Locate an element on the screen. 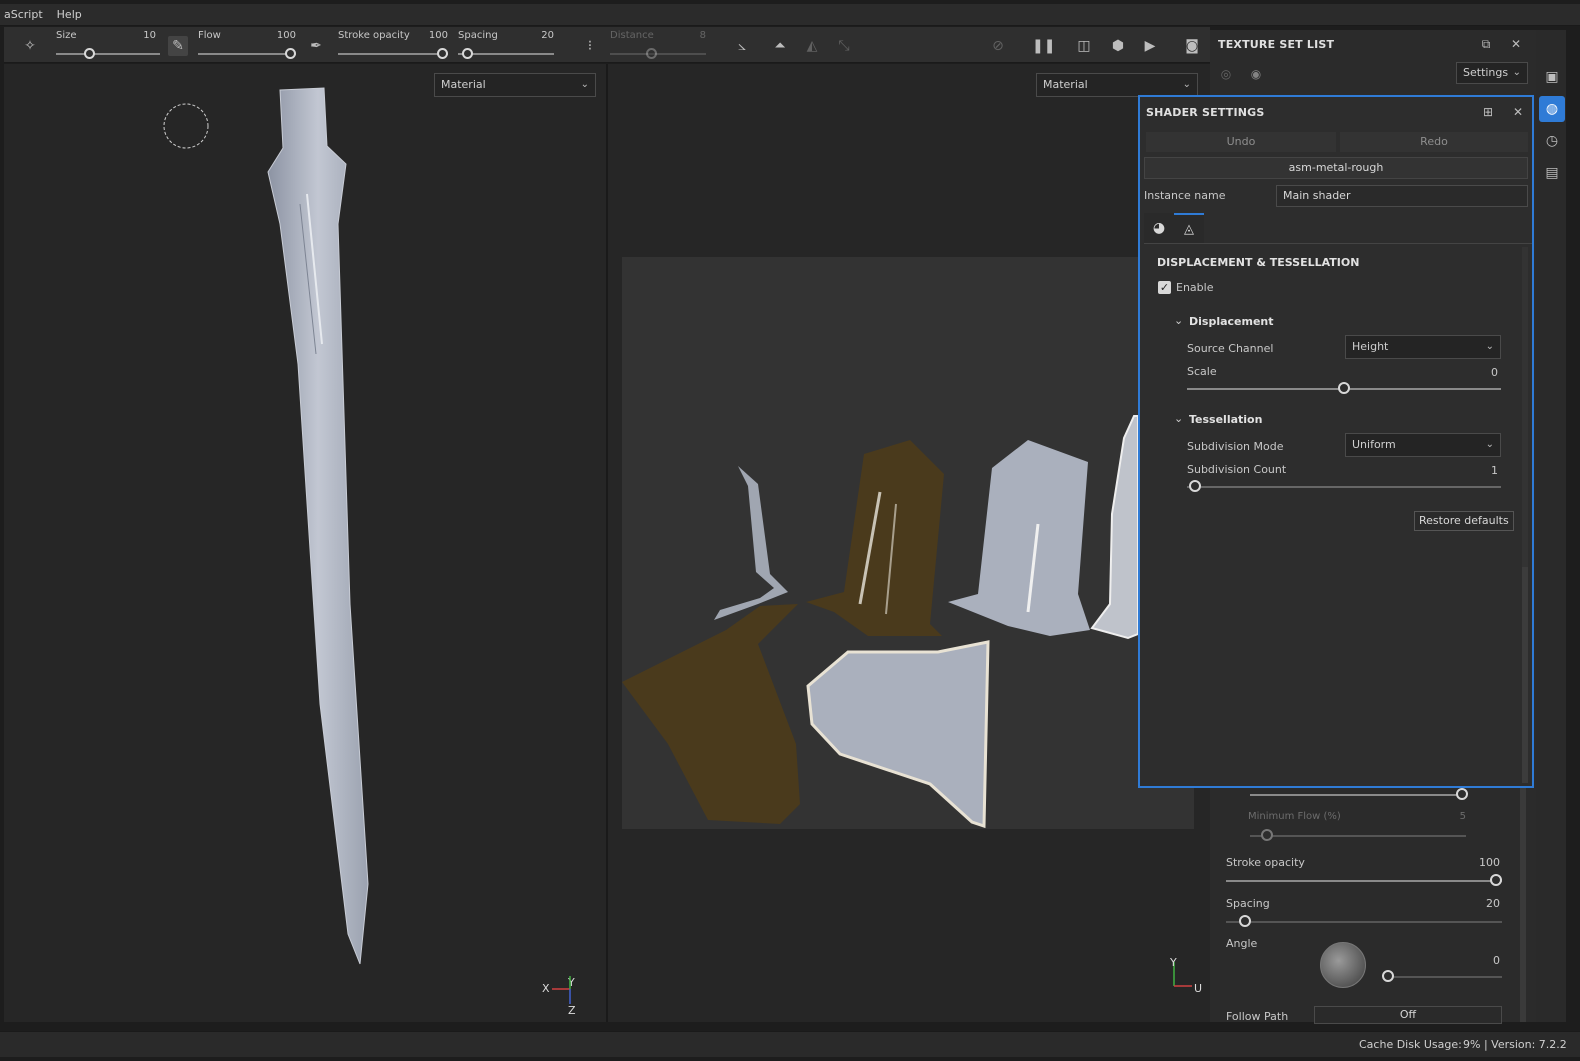 Image resolution: width=1580 pixels, height=1061 pixels. settings-label: Settings is located at coordinates (1486, 72).